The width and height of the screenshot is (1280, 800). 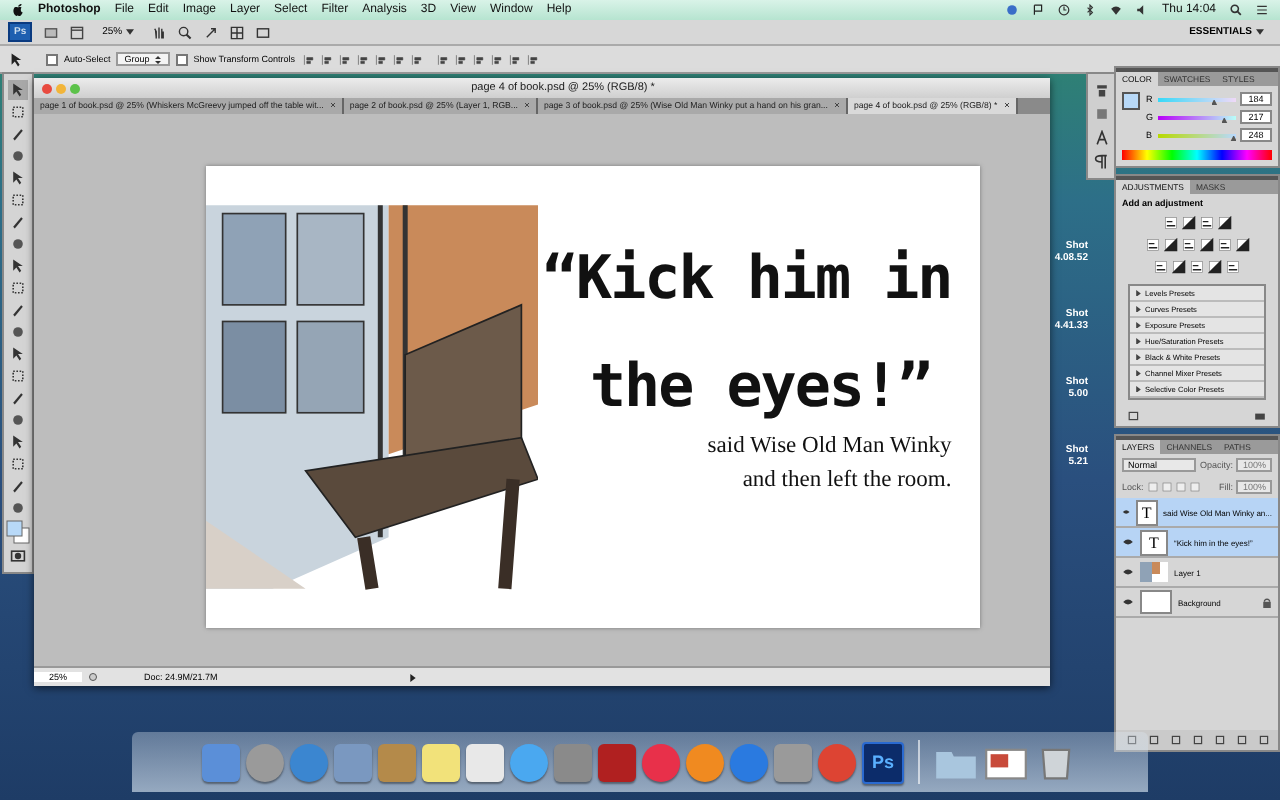 What do you see at coordinates (883, 762) in the screenshot?
I see `photoshop-app-icon: Ps` at bounding box center [883, 762].